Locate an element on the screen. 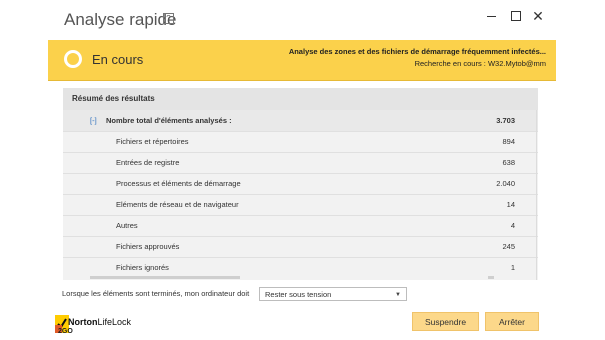  norton-lifelock-logo: NortonLifeLock 2GO is located at coordinates (93, 325).